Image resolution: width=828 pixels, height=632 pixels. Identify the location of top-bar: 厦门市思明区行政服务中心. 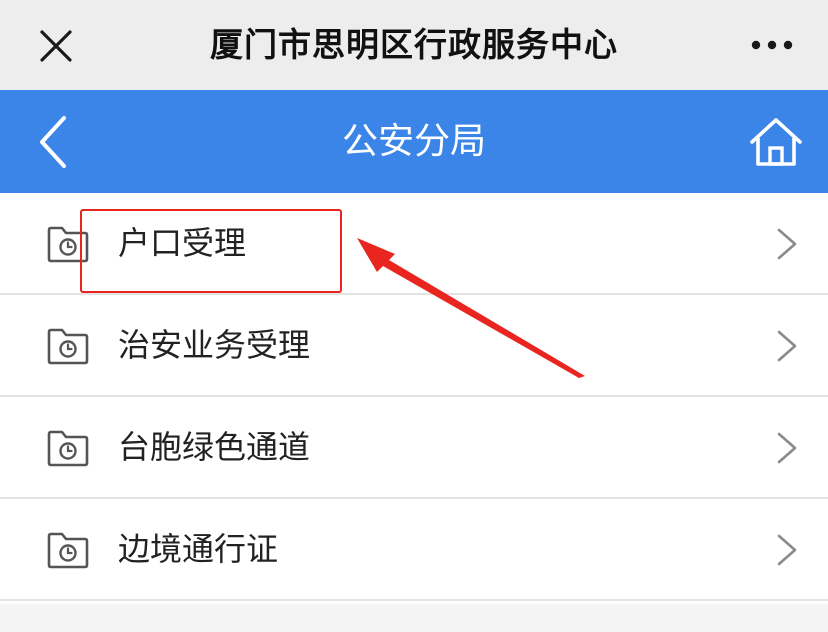
(414, 45).